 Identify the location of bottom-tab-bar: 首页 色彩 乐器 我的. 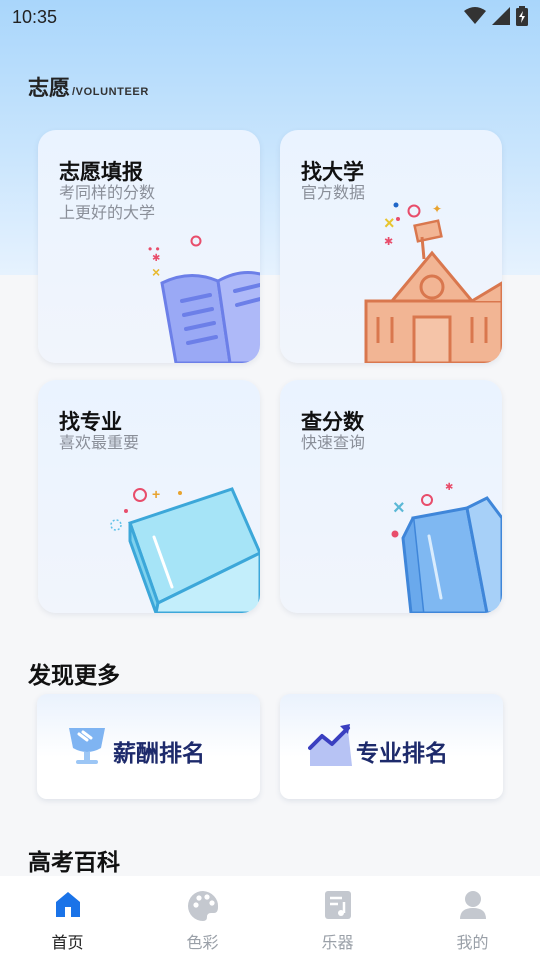
(270, 918).